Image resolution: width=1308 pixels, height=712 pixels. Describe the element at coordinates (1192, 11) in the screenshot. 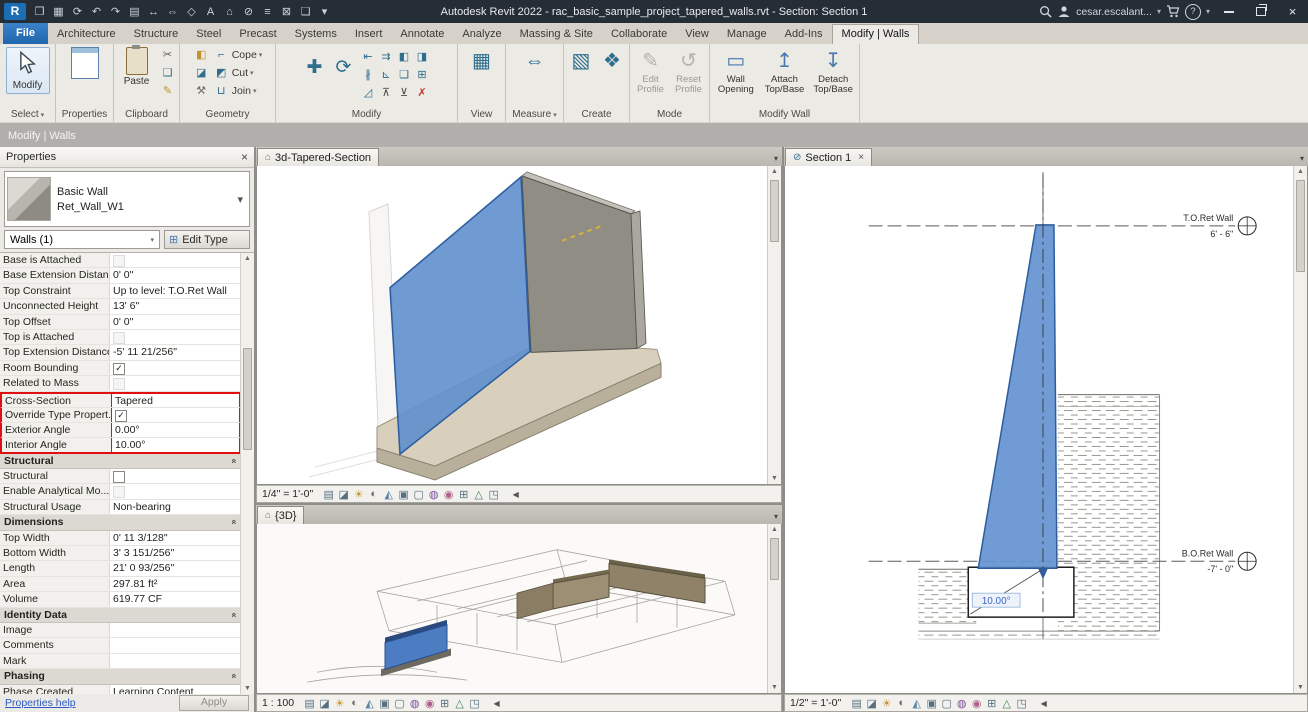

I see `help-icon: ?` at that location.